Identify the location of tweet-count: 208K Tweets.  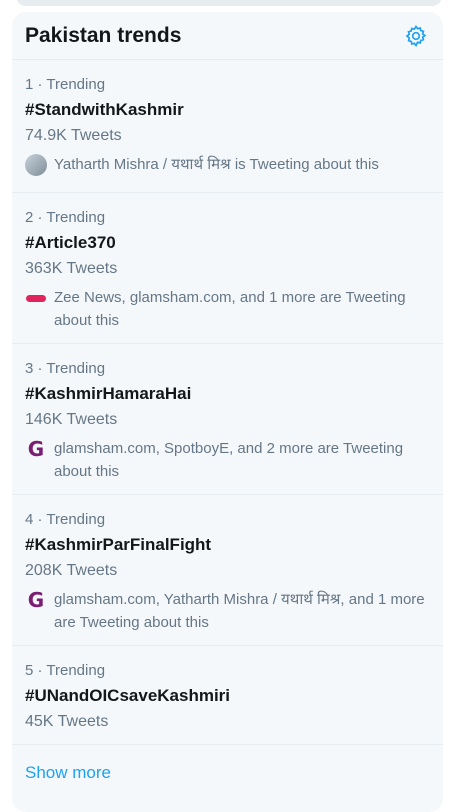
(71, 570).